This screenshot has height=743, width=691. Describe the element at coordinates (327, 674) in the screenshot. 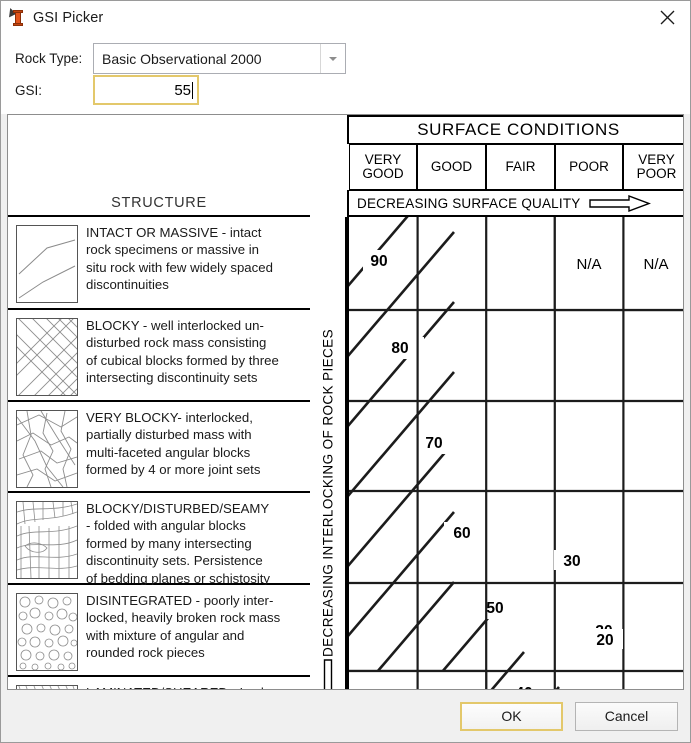

I see `arrow-down-icon` at that location.